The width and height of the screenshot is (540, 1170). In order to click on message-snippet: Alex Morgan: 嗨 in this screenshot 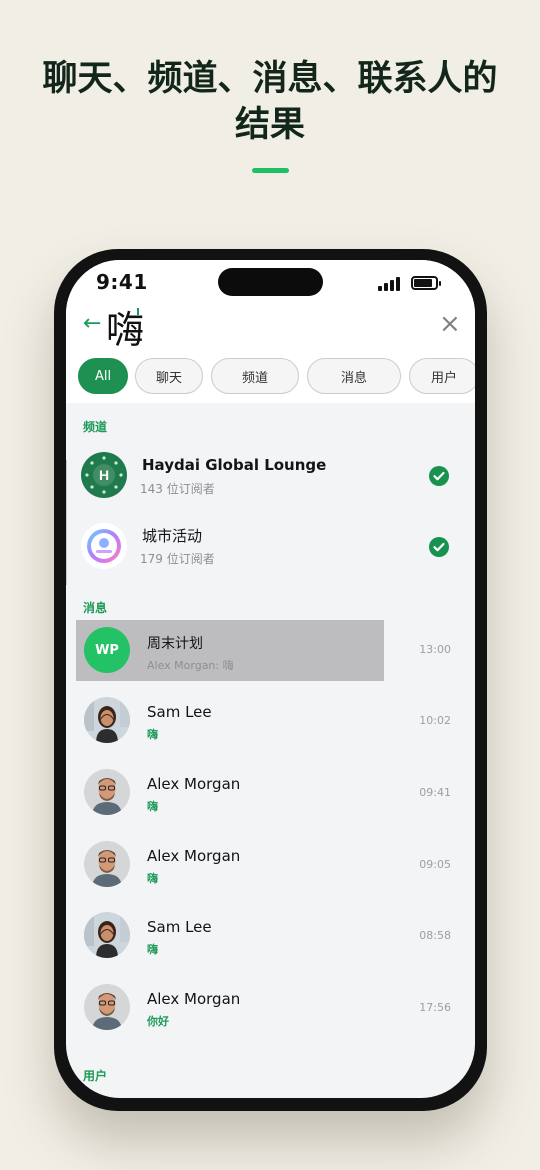, I will do `click(190, 665)`.